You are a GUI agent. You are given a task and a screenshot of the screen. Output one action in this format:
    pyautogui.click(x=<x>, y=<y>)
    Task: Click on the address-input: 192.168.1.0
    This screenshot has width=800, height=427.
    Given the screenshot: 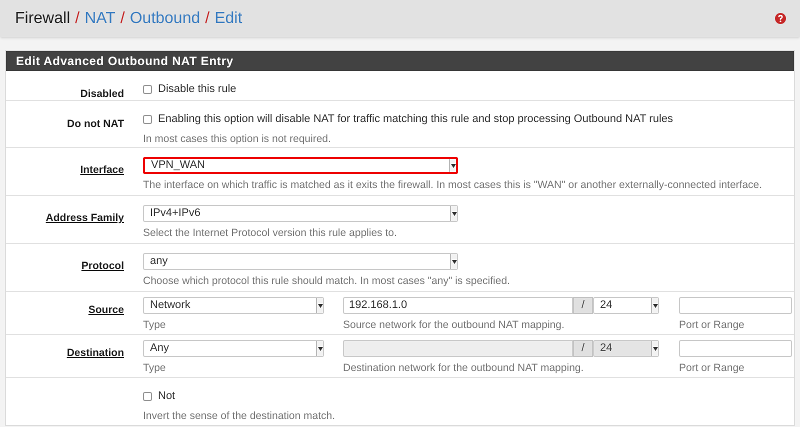 What is the action you would take?
    pyautogui.click(x=458, y=305)
    